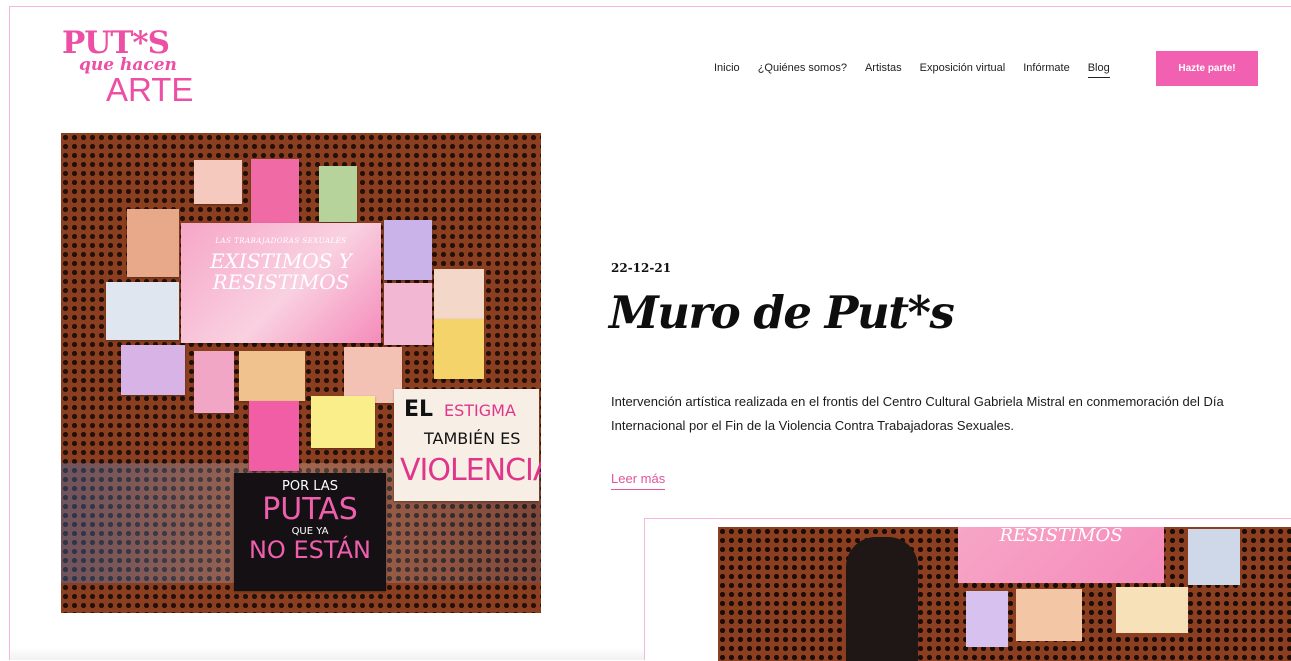 This screenshot has width=1291, height=661. Describe the element at coordinates (782, 312) in the screenshot. I see `post-title: Muro de Put*s` at that location.